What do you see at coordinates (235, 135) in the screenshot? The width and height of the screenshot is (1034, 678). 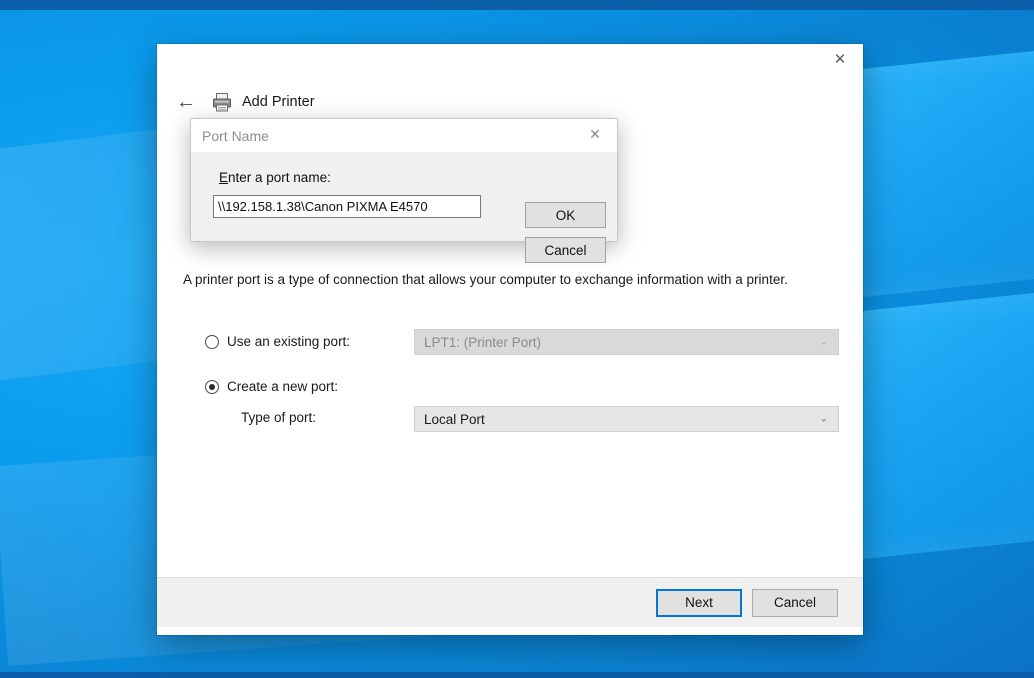 I see `dialog-title: Port Name` at bounding box center [235, 135].